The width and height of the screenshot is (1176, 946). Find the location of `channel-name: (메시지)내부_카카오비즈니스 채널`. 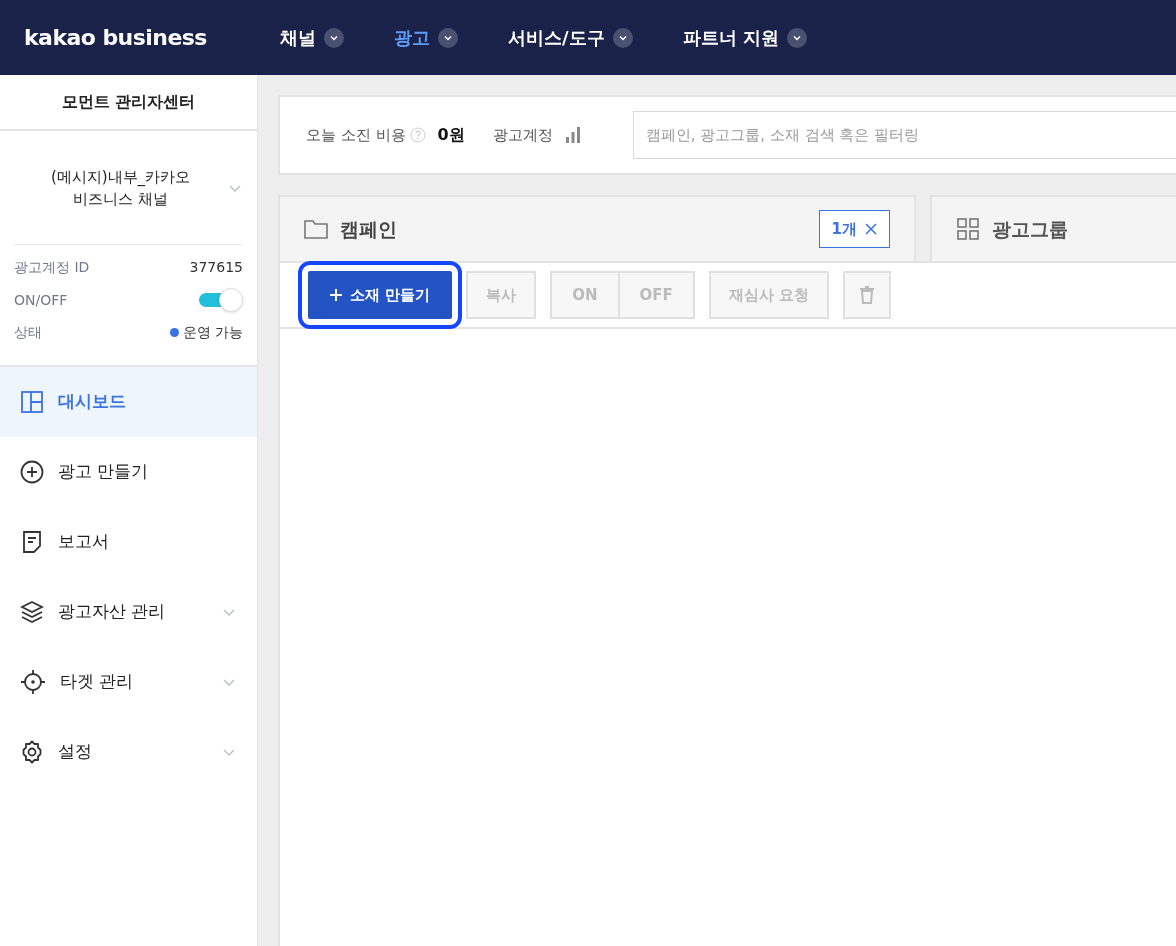

channel-name: (메시지)내부_카카오비즈니스 채널 is located at coordinates (120, 187).